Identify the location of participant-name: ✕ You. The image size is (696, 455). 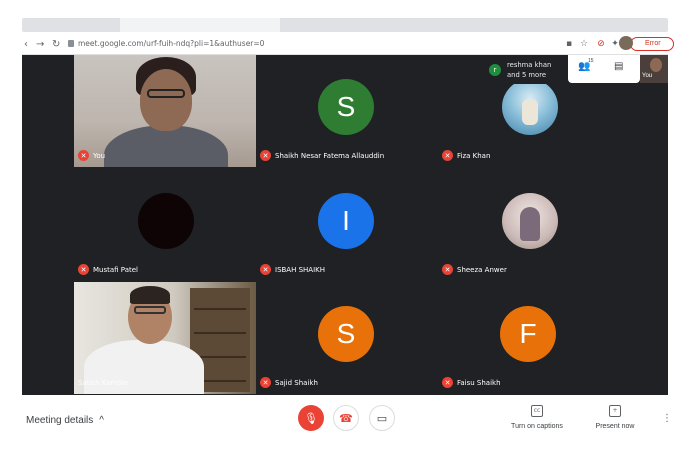
(91, 155).